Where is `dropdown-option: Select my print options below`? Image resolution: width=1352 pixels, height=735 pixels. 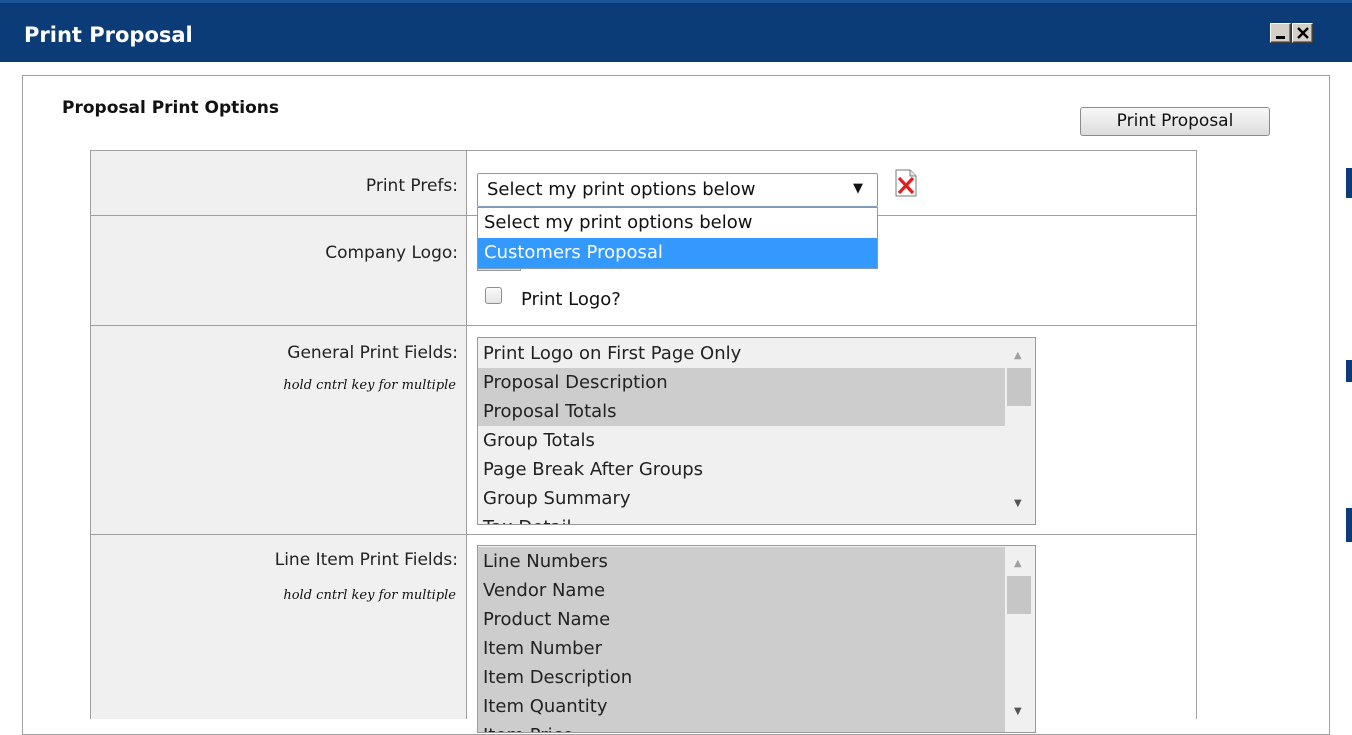 dropdown-option: Select my print options below is located at coordinates (677, 223).